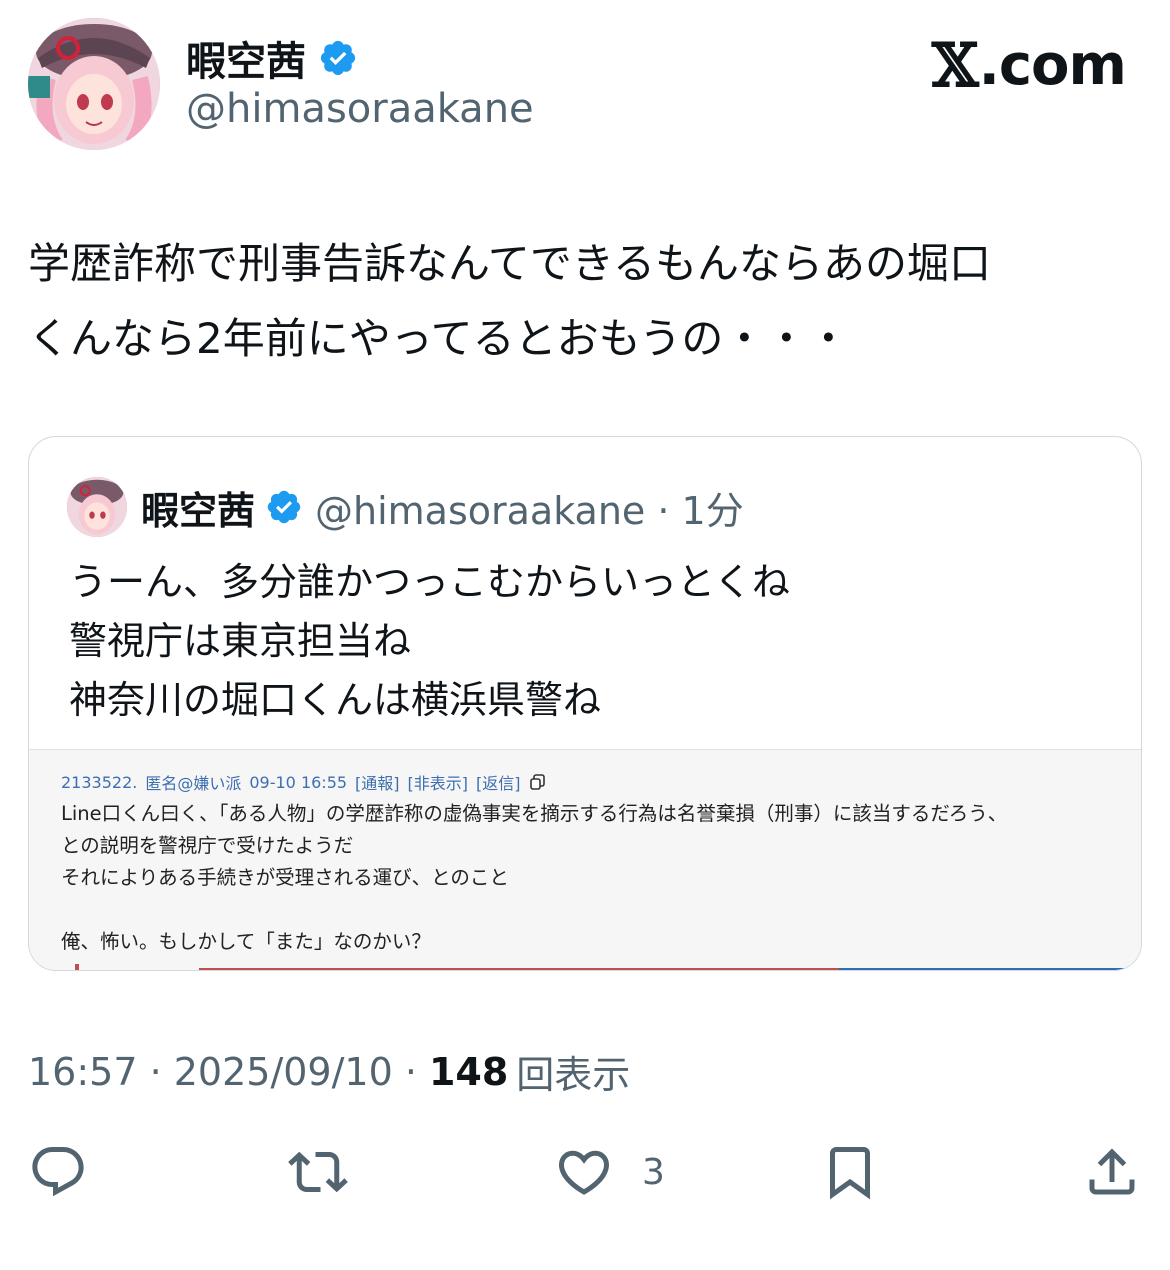  I want to click on quoted-verified-badge-icon, so click(284, 507).